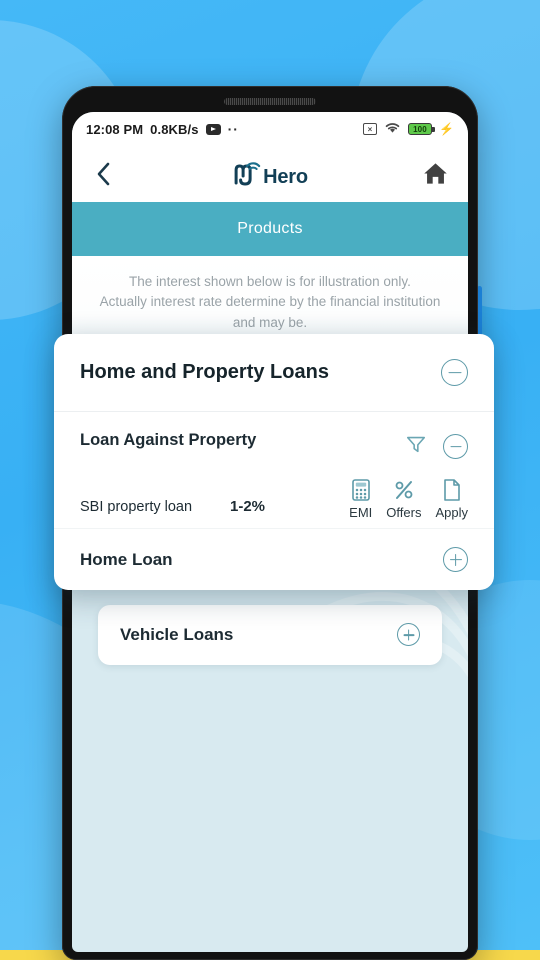  I want to click on percent-icon, so click(404, 490).